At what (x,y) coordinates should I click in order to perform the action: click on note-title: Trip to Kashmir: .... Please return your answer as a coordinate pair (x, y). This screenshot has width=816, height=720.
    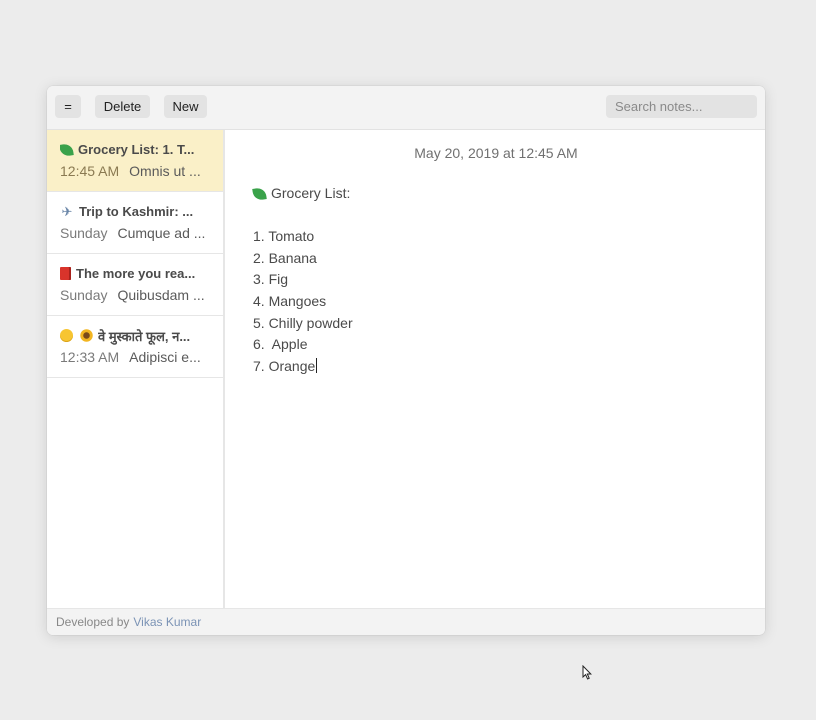
    Looking at the image, I should click on (136, 211).